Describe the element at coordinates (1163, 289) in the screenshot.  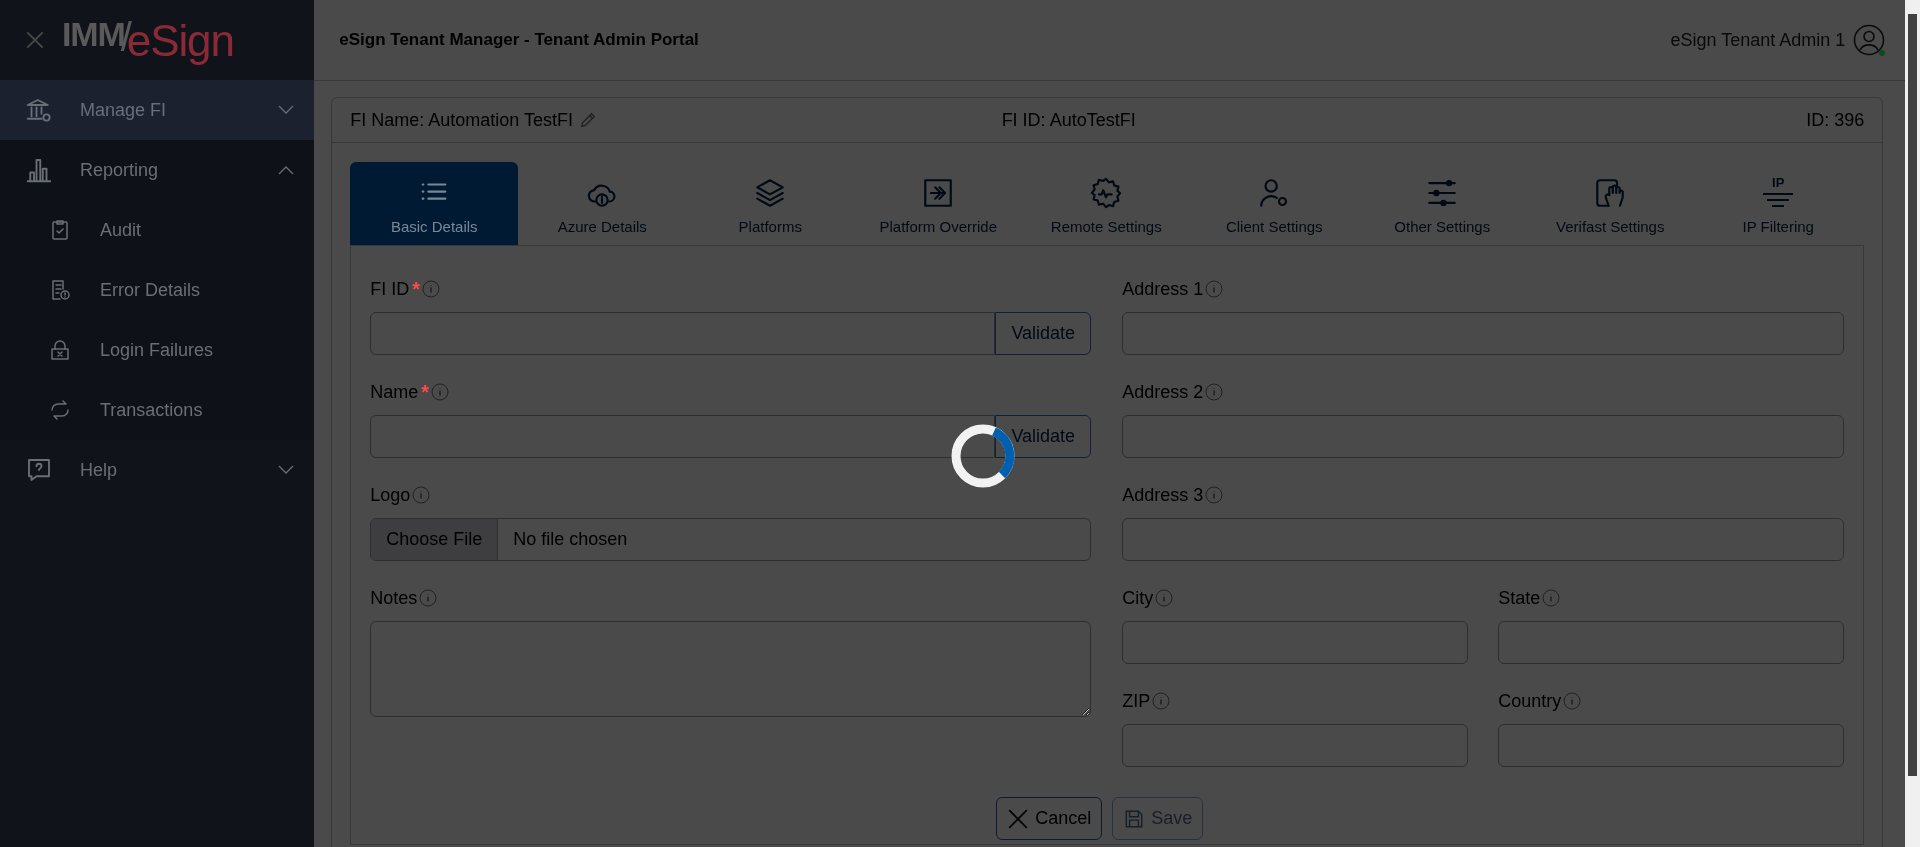
I see `field-label: Address 1` at that location.